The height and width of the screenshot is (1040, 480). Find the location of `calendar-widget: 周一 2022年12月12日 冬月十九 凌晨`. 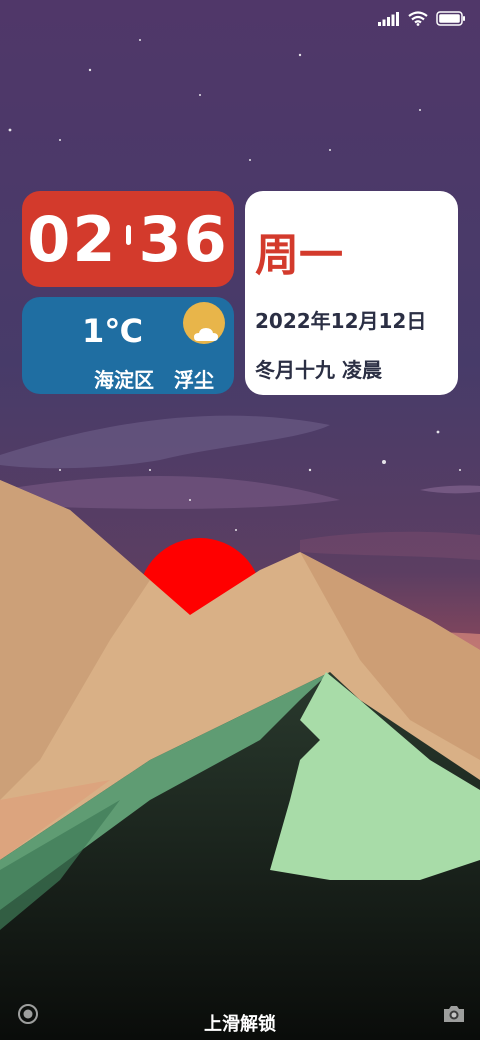

calendar-widget: 周一 2022年12月12日 冬月十九 凌晨 is located at coordinates (351, 293).